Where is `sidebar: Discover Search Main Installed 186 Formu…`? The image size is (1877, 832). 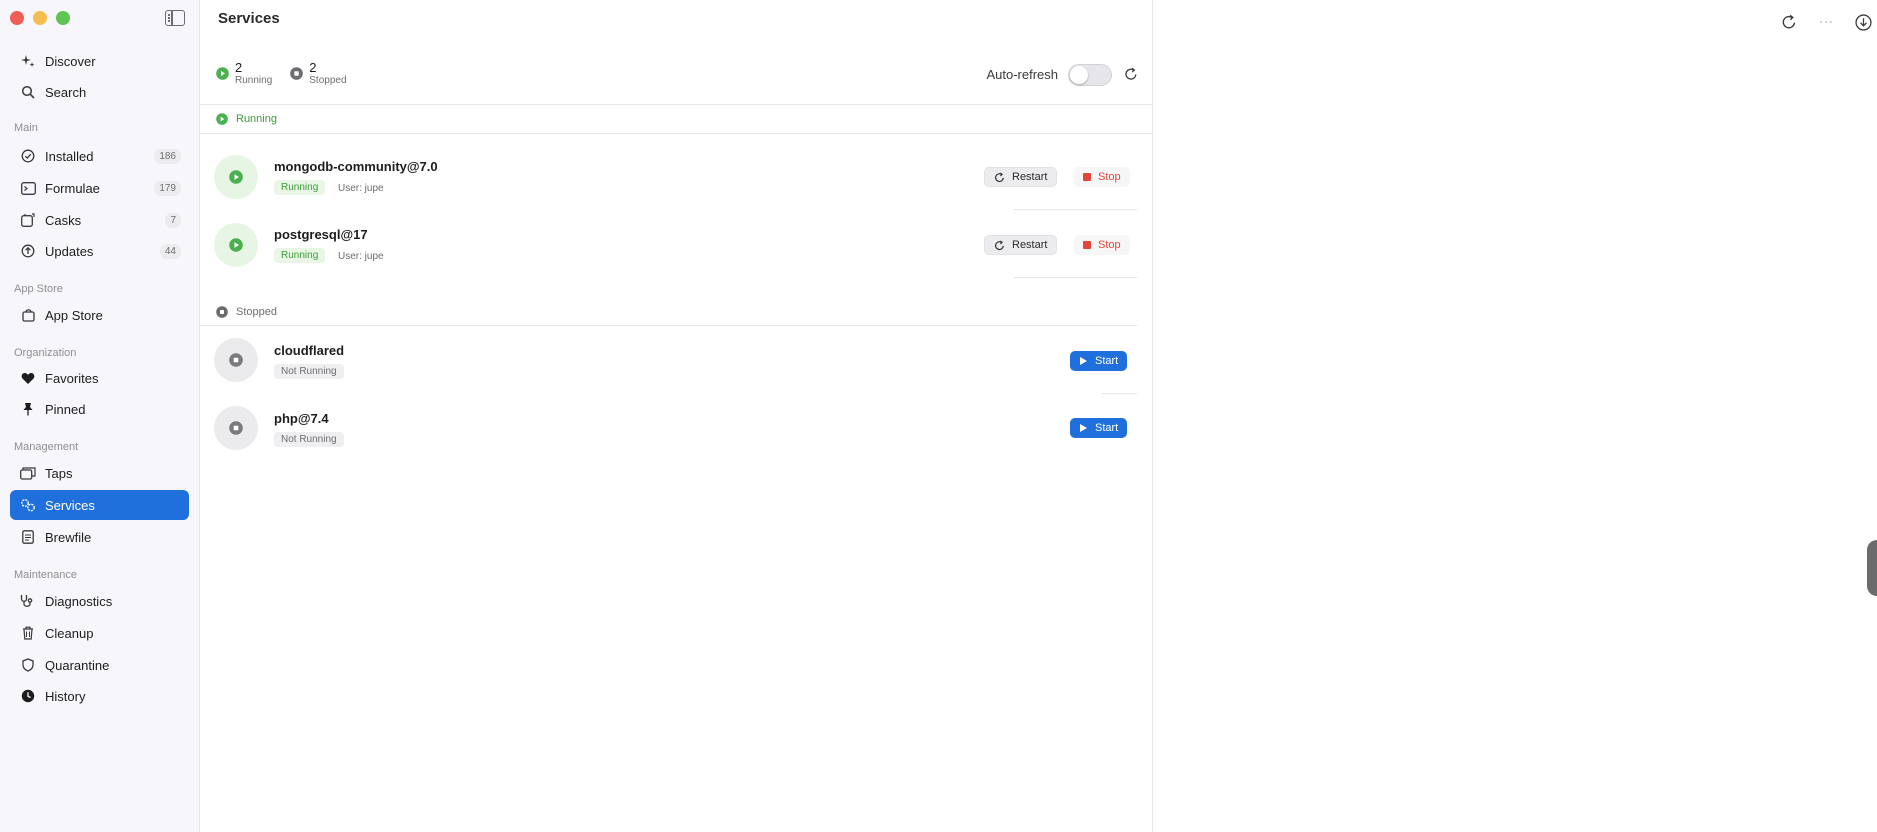 sidebar: Discover Search Main Installed 186 Formu… is located at coordinates (100, 416).